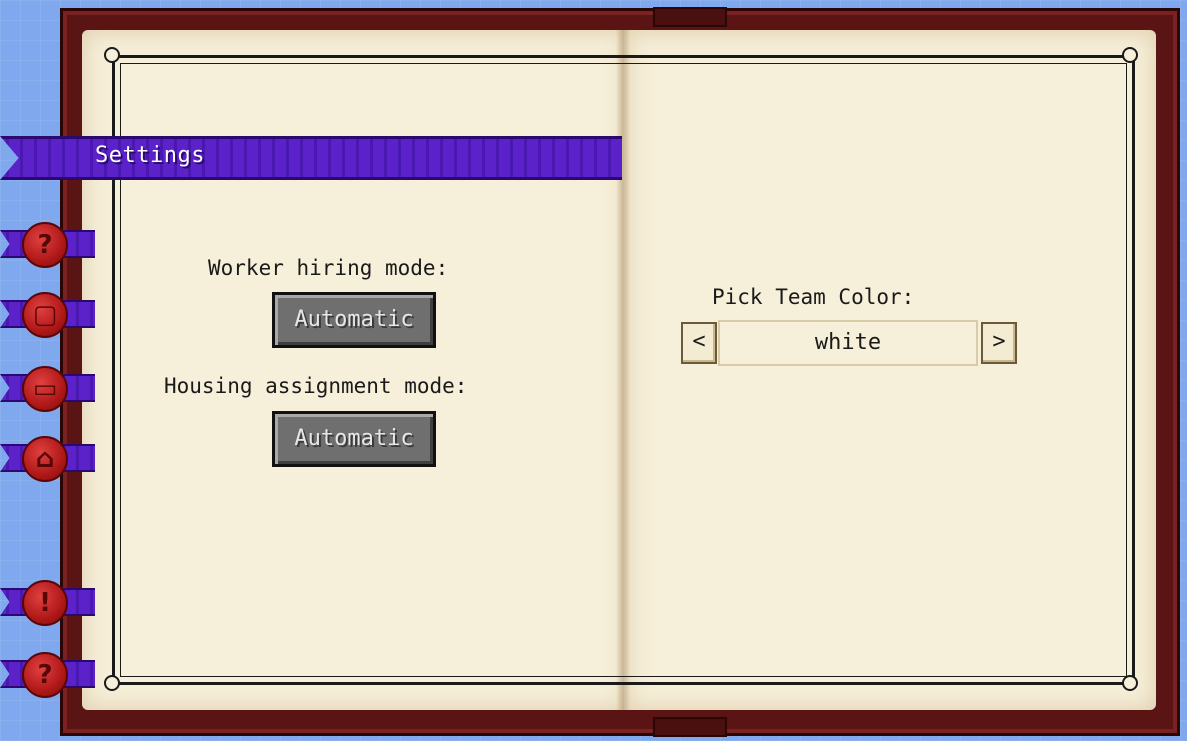 The image size is (1187, 741). What do you see at coordinates (354, 320) in the screenshot?
I see `worker-hiring-mode-button: Automatic` at bounding box center [354, 320].